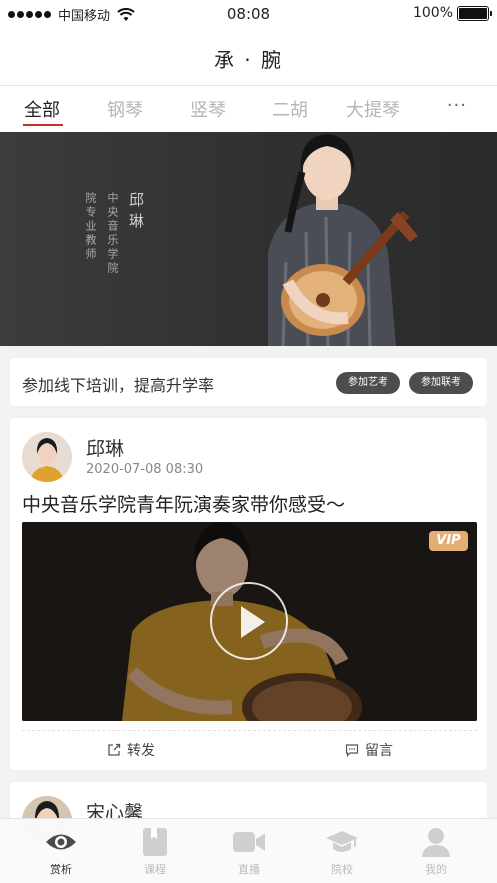 The image size is (497, 883). What do you see at coordinates (249, 869) in the screenshot?
I see `tabbar-label: 直播` at bounding box center [249, 869].